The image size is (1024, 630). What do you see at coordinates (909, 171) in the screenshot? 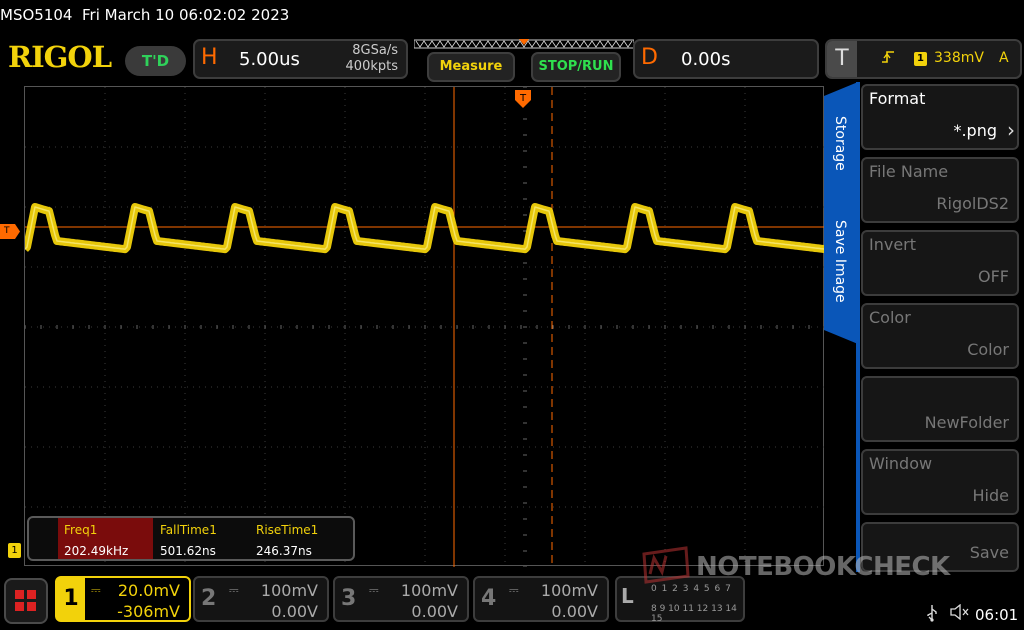
I see `menu-item-label: File Name` at bounding box center [909, 171].